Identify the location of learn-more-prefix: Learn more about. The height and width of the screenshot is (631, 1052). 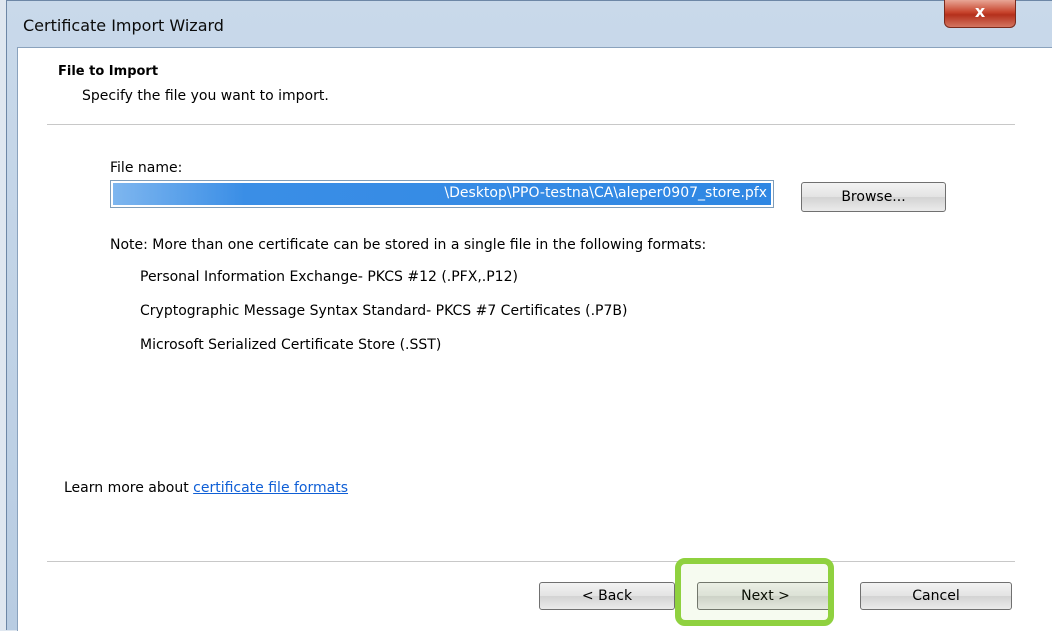
(129, 488).